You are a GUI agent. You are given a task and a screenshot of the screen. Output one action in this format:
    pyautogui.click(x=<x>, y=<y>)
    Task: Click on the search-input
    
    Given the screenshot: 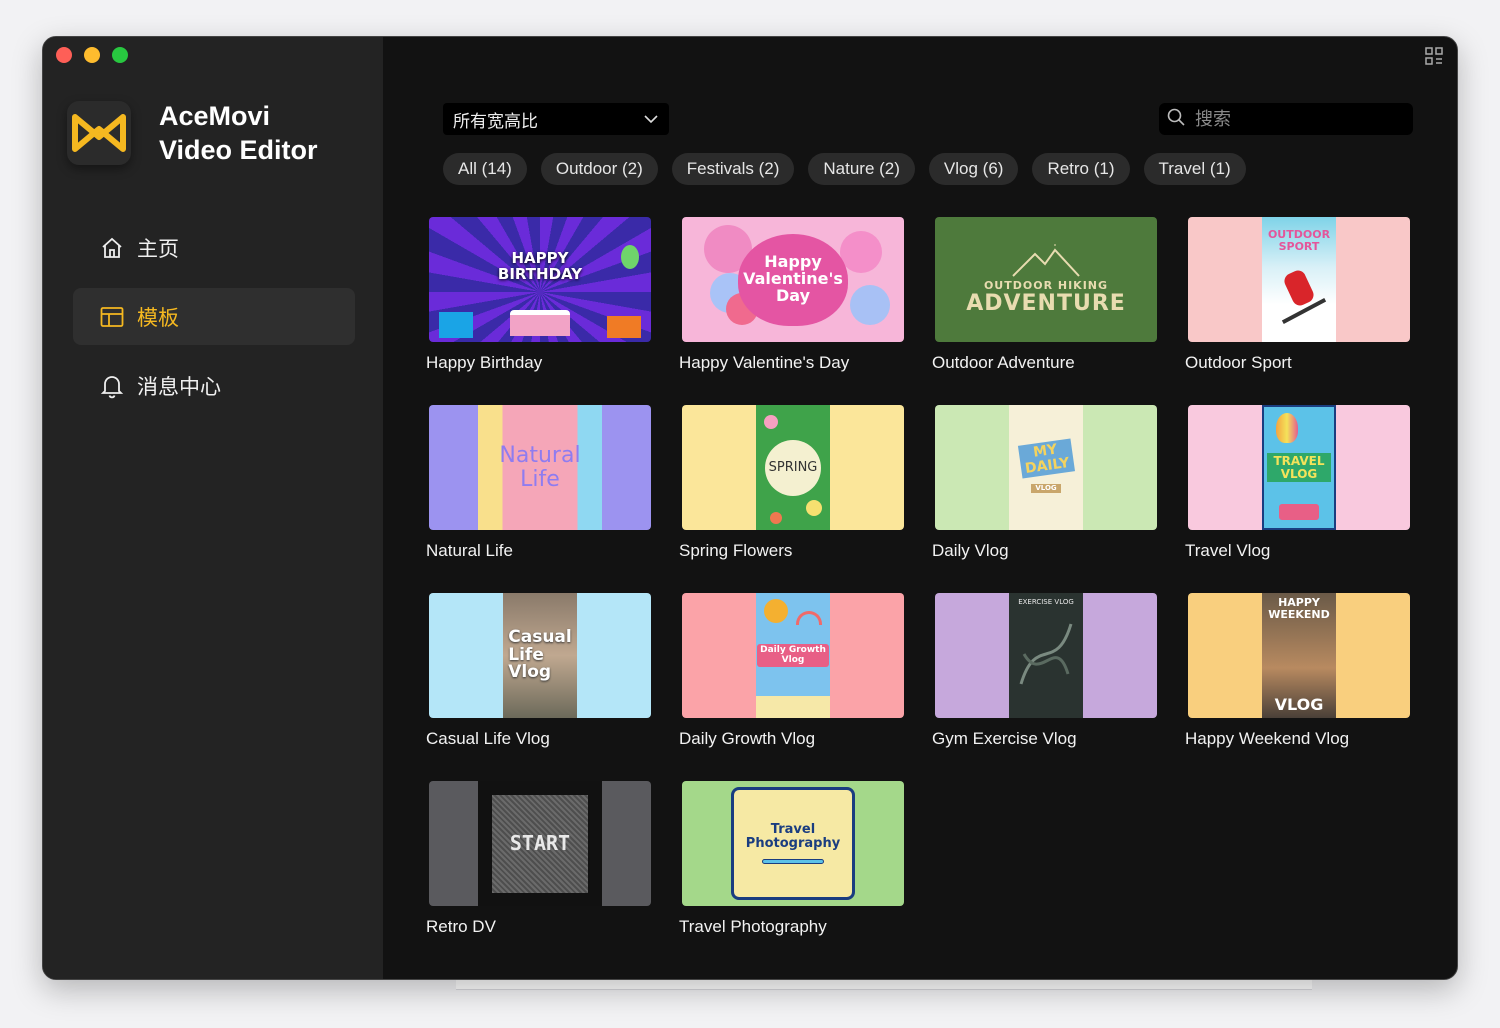 What is the action you would take?
    pyautogui.click(x=1295, y=119)
    